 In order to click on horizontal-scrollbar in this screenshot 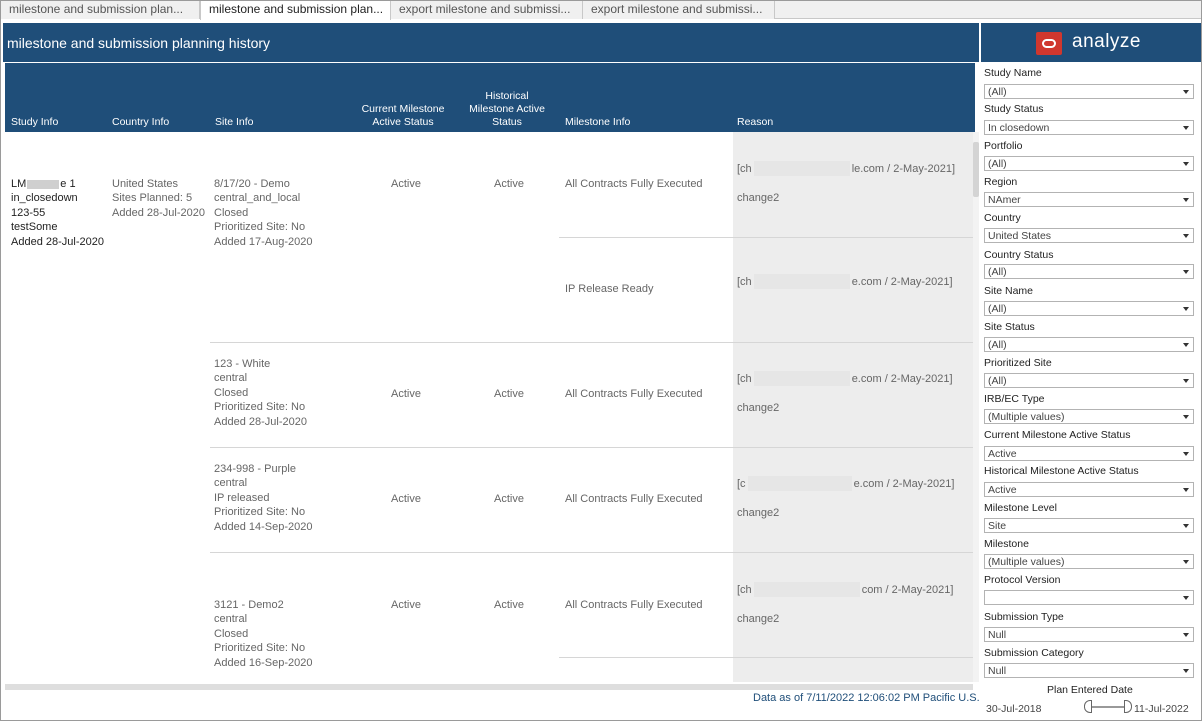, I will do `click(489, 687)`.